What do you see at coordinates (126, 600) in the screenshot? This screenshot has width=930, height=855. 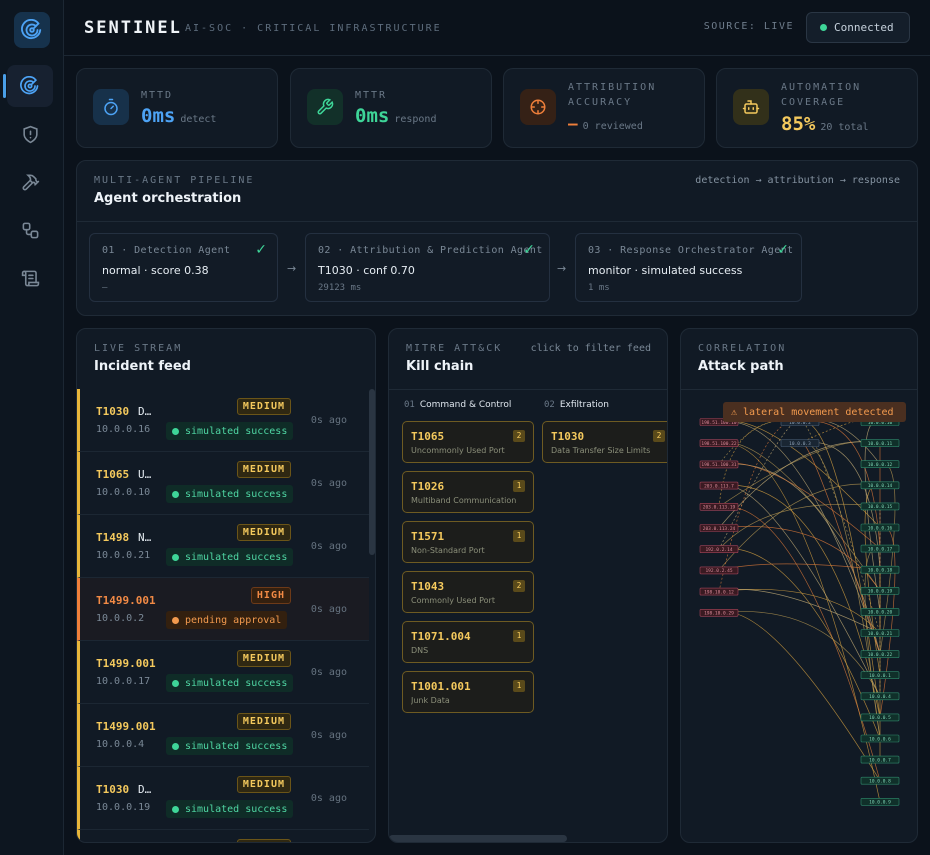 I see `technique-id: T1499.001` at bounding box center [126, 600].